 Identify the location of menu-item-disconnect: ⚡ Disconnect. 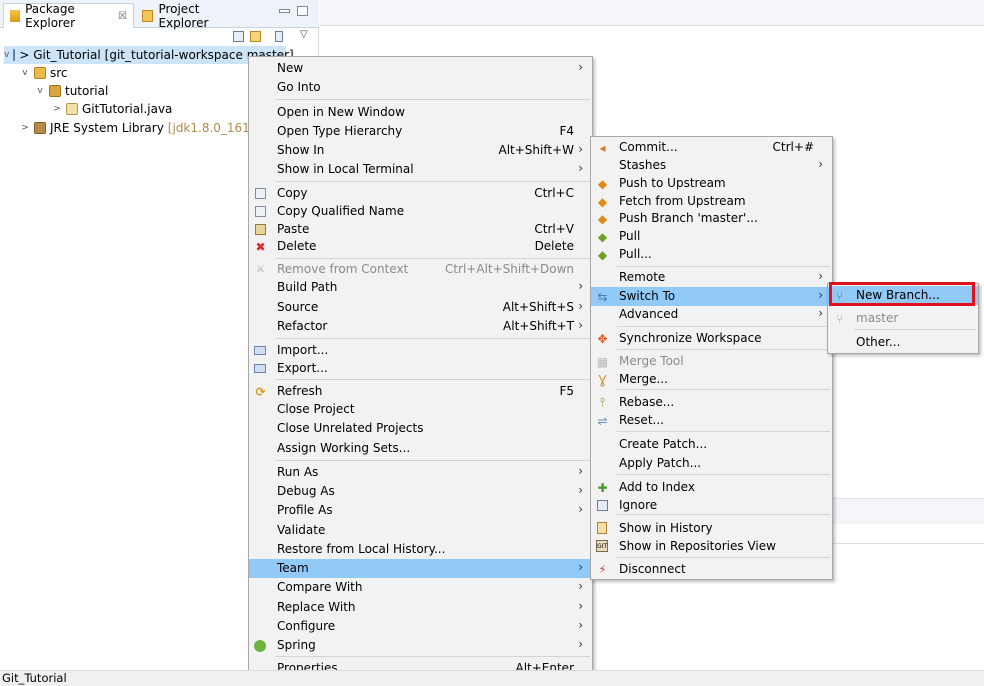
(711, 569).